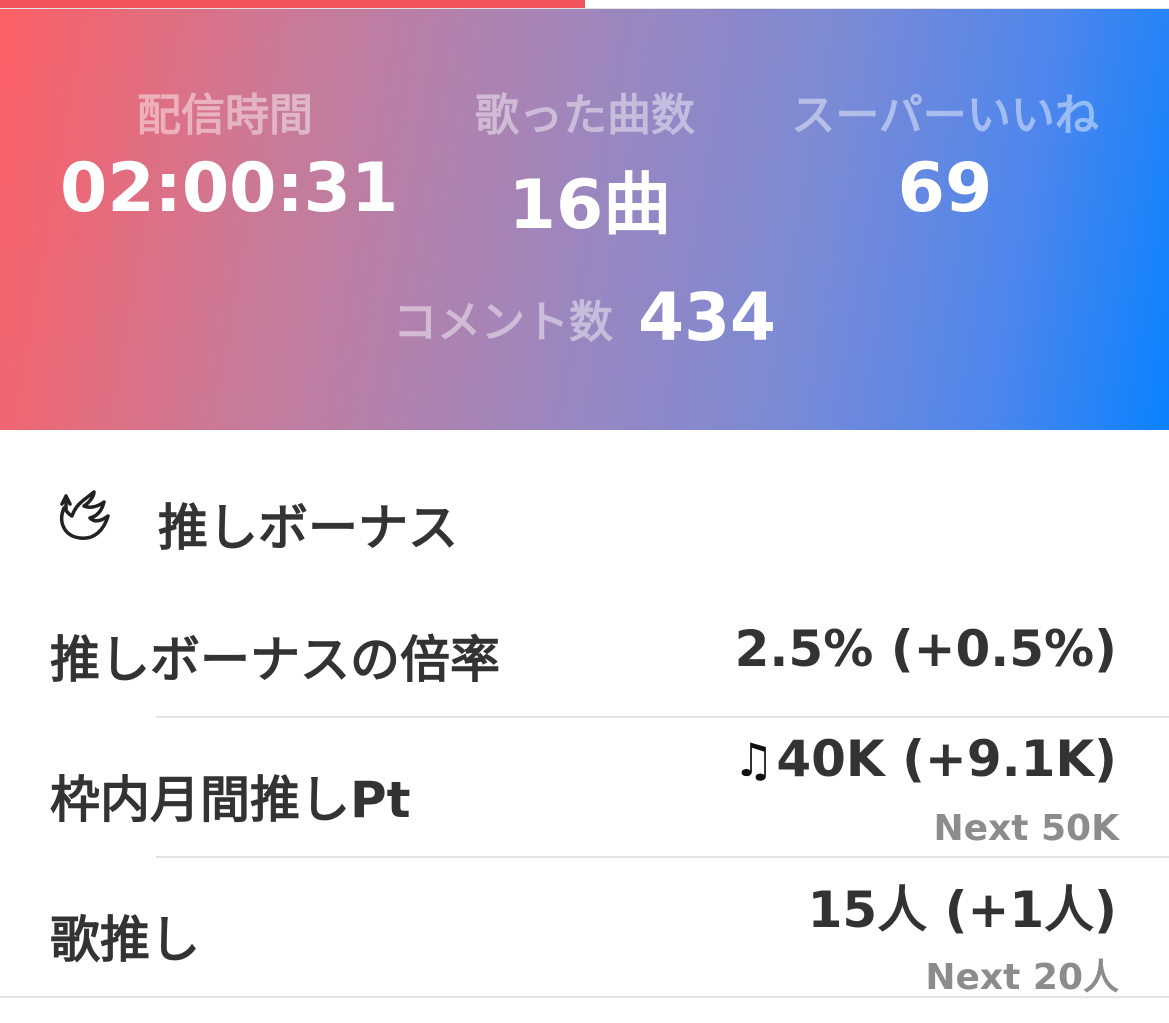 The width and height of the screenshot is (1169, 1023). Describe the element at coordinates (84, 518) in the screenshot. I see `wing-icon` at that location.